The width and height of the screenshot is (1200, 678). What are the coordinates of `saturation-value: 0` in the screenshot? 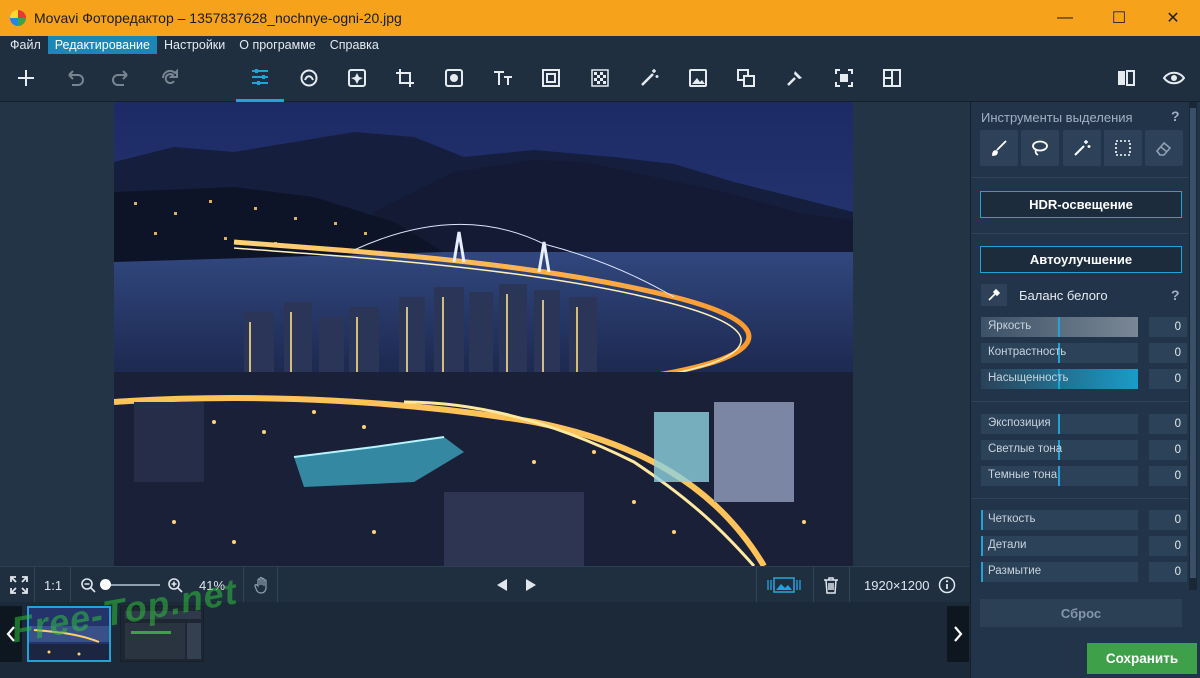 It's located at (1168, 379).